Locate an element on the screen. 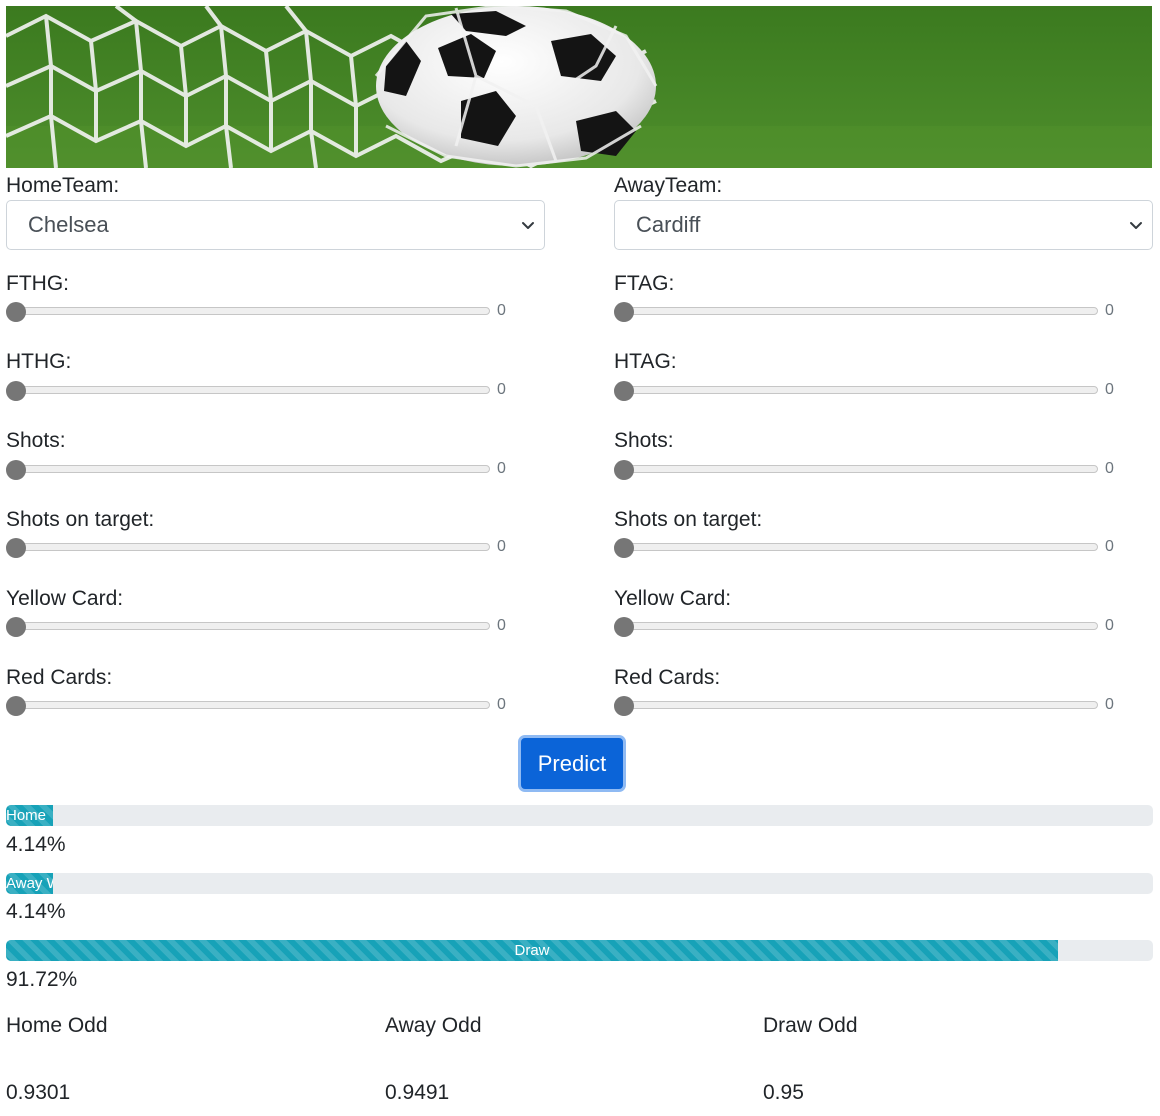 The image size is (1160, 1116). home-slider-label-yellow-card: Yellow Card: is located at coordinates (65, 598).